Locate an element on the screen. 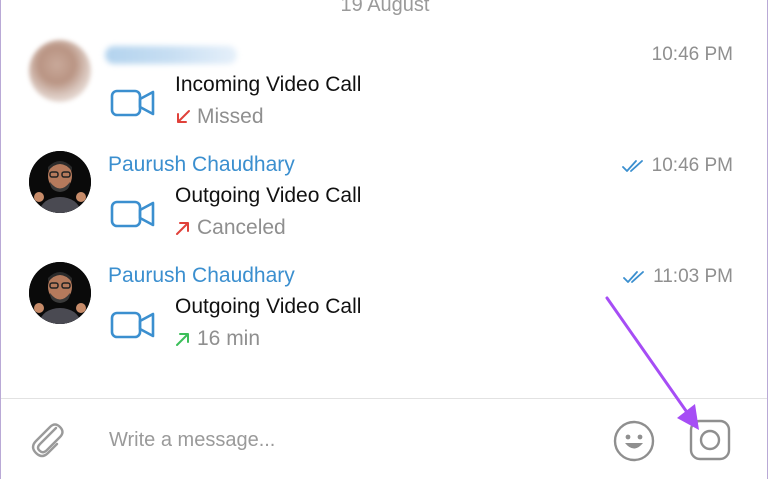 The image size is (768, 479). paperclip-icon is located at coordinates (47, 439).